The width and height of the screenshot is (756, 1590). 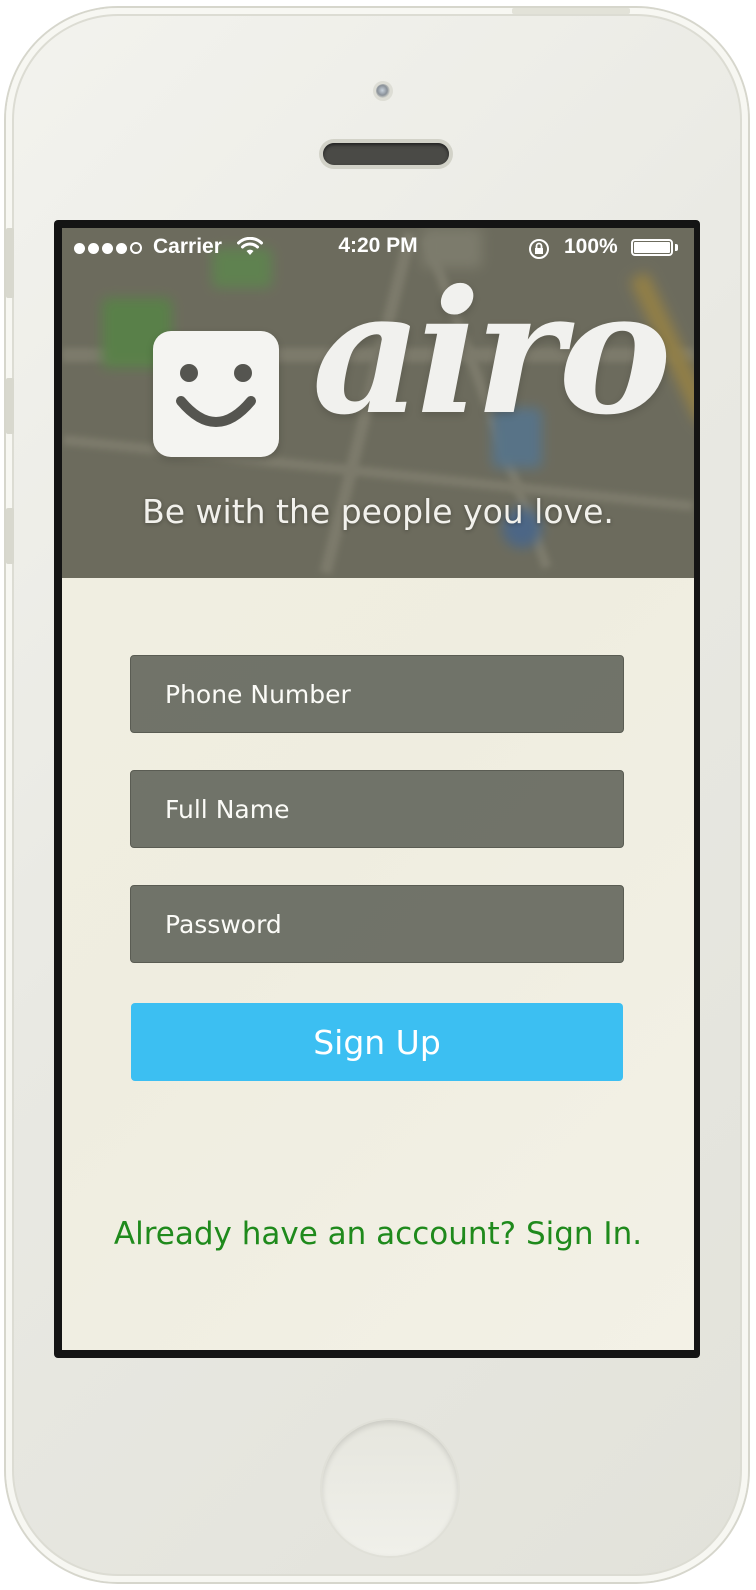 I want to click on phone-number-field, so click(x=377, y=694).